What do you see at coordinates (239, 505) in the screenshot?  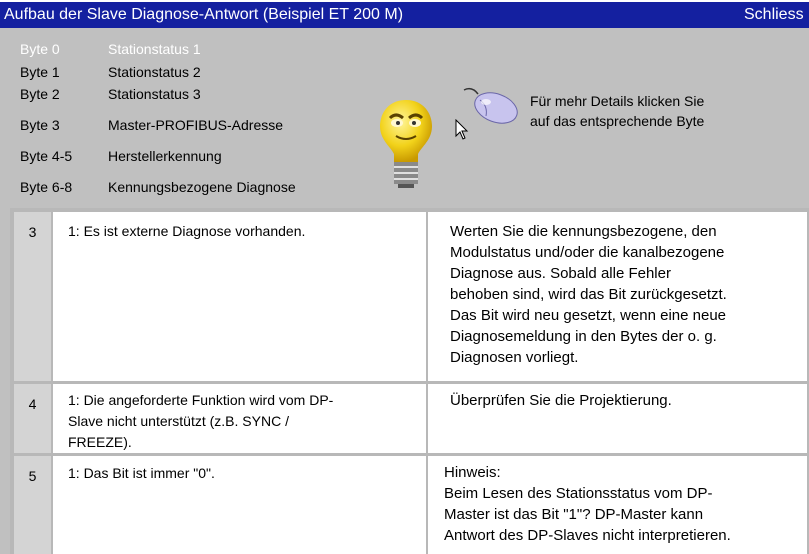 I see `bit-meaning: 1: Das Bit ist immer "0".` at bounding box center [239, 505].